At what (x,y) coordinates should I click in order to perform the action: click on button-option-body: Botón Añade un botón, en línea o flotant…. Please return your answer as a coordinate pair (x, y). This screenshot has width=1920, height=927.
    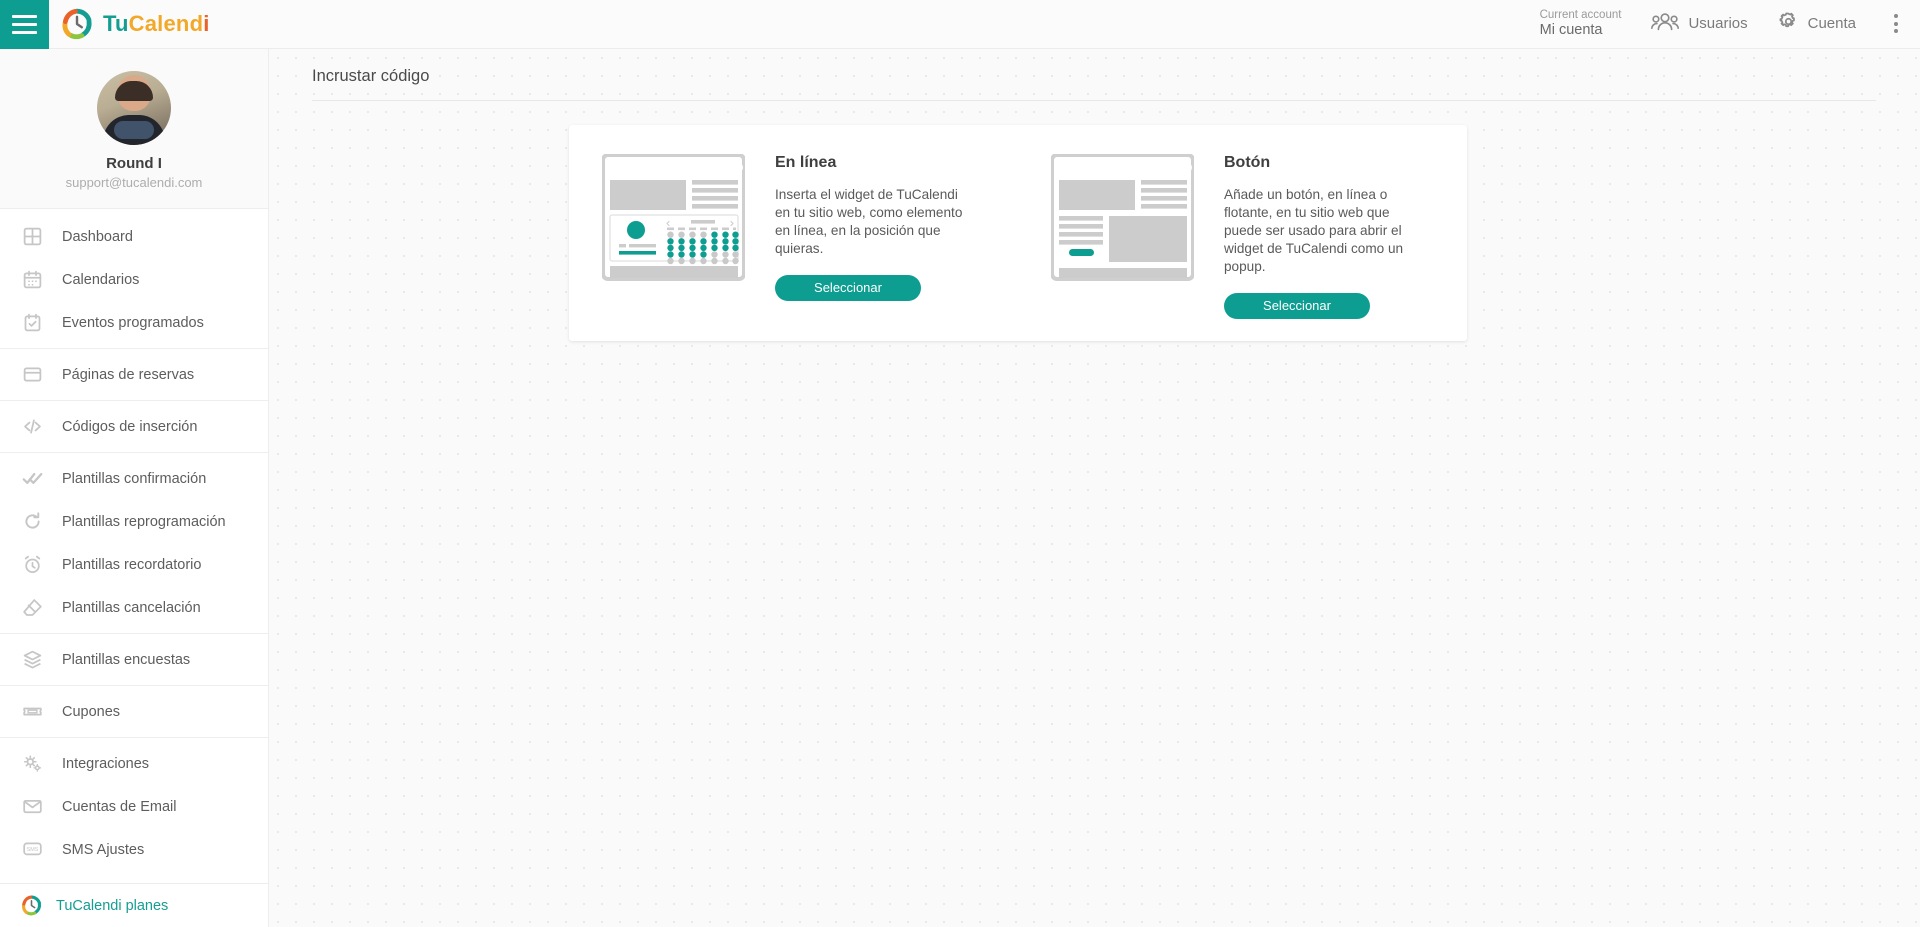
    Looking at the image, I should click on (1319, 237).